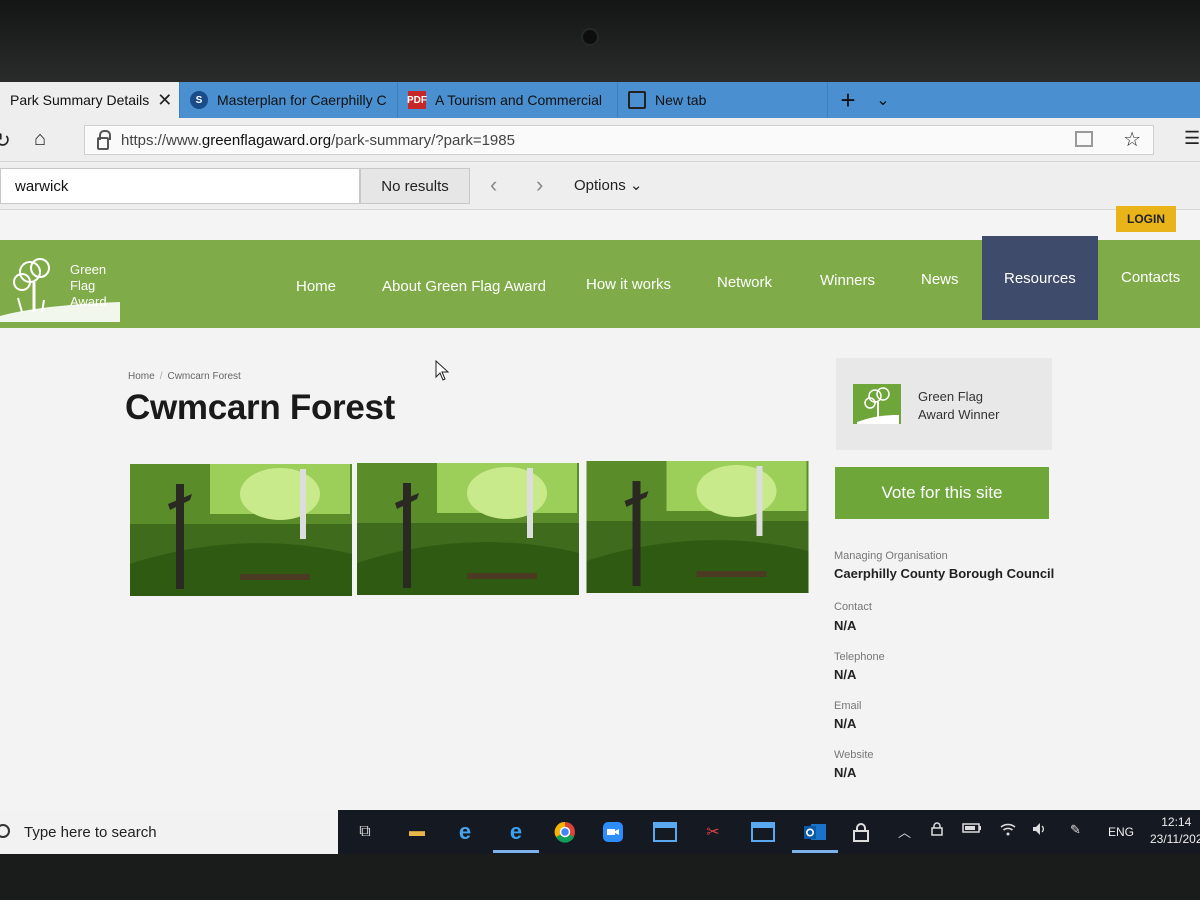 The height and width of the screenshot is (900, 1200). I want to click on lock-icon, so click(104, 139).